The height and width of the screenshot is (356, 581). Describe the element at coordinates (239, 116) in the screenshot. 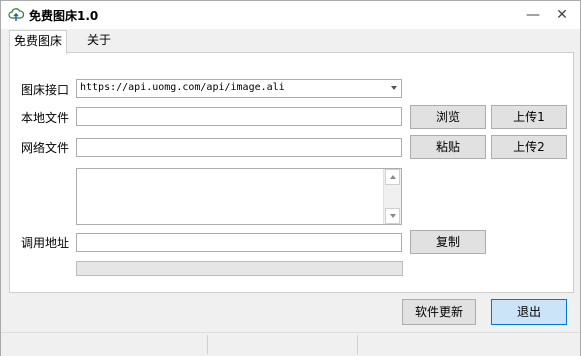

I see `local-file-input` at that location.